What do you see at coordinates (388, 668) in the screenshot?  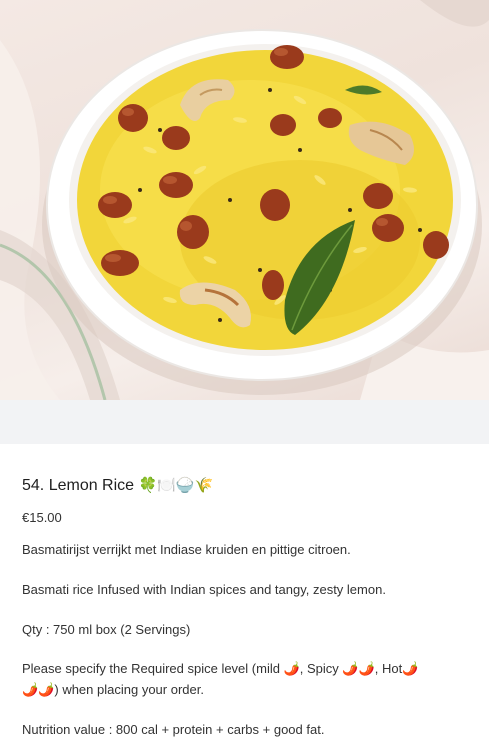 I see `spice-text-3: , Hot` at bounding box center [388, 668].